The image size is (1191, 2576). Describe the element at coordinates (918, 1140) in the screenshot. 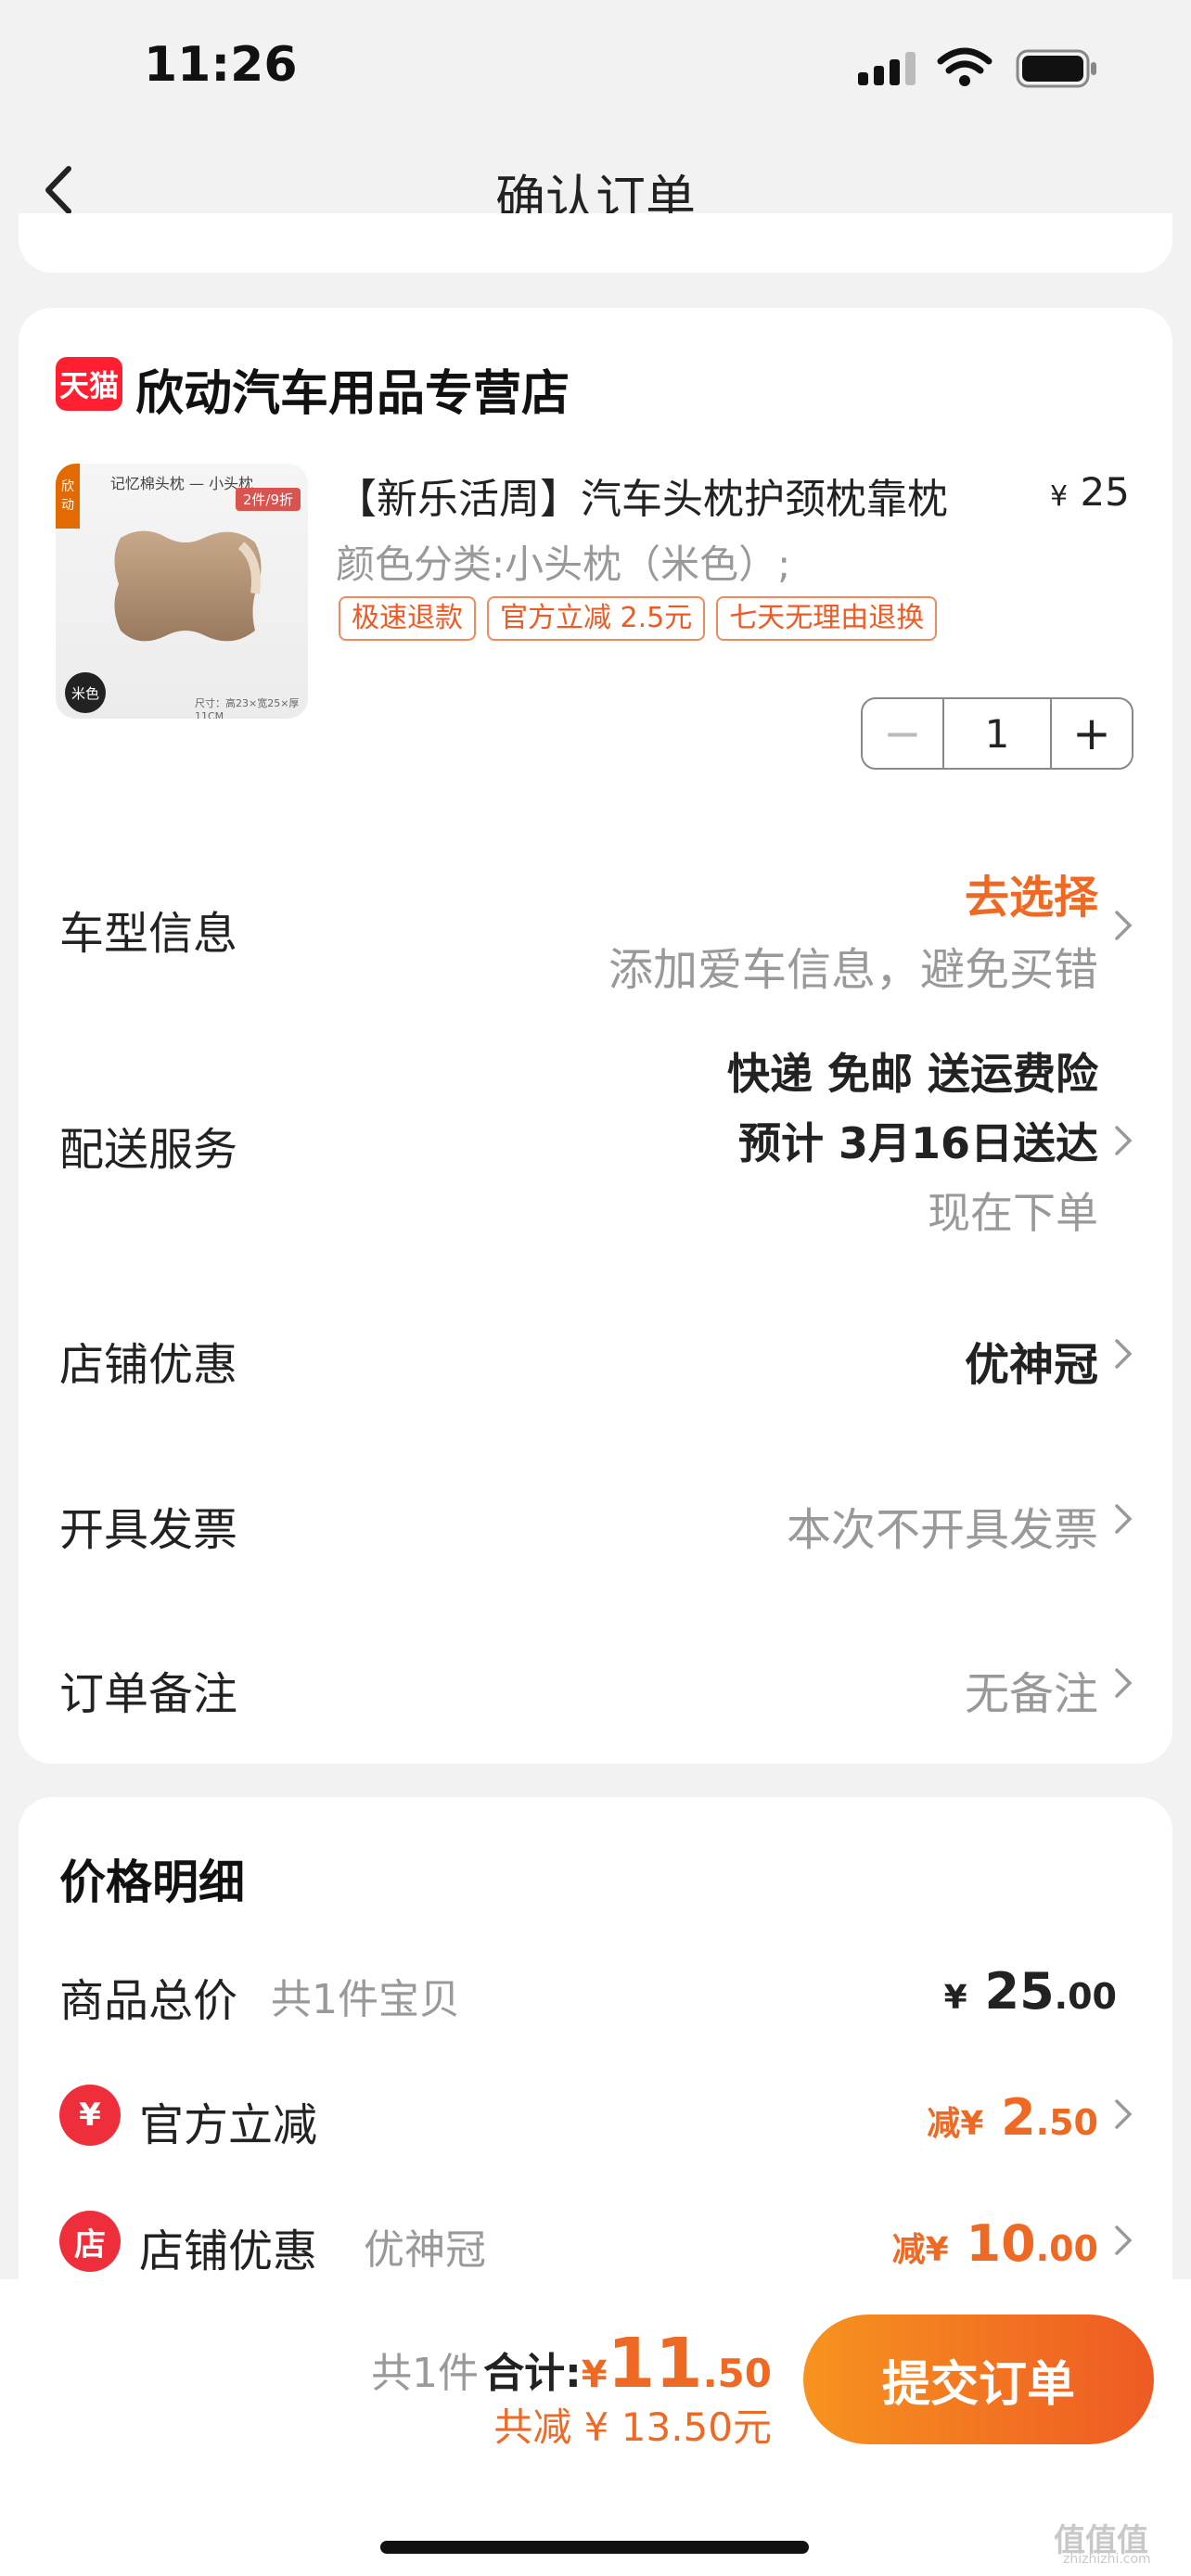

I see `delivery-estimate: 预计 3月16日送达` at that location.